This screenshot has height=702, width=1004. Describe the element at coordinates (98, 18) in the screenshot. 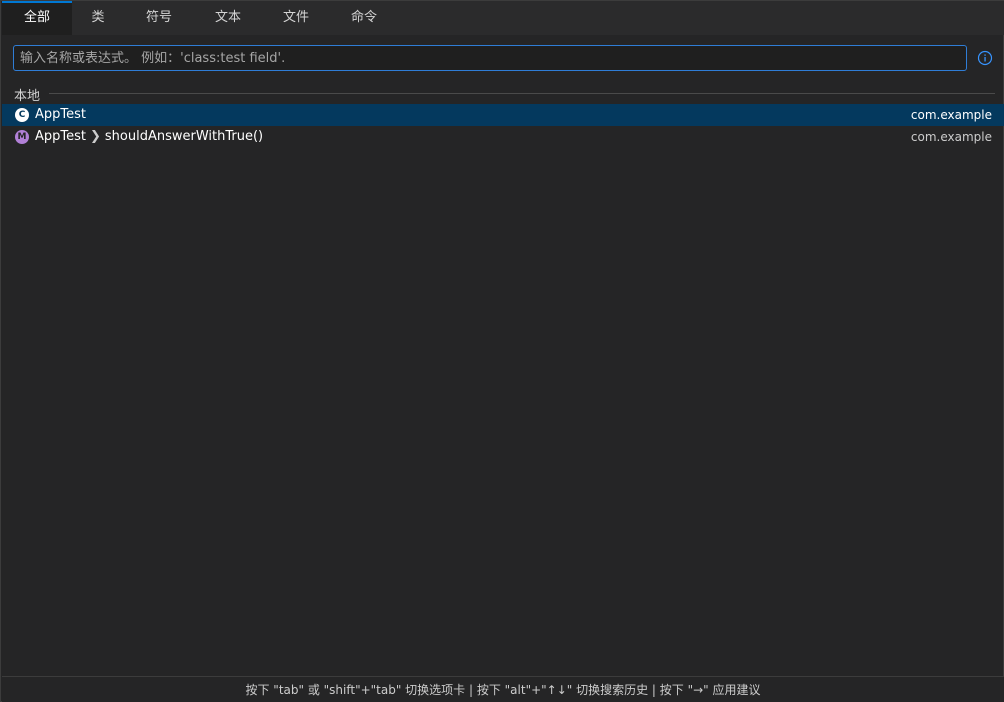

I see `tab-classes: 类` at that location.